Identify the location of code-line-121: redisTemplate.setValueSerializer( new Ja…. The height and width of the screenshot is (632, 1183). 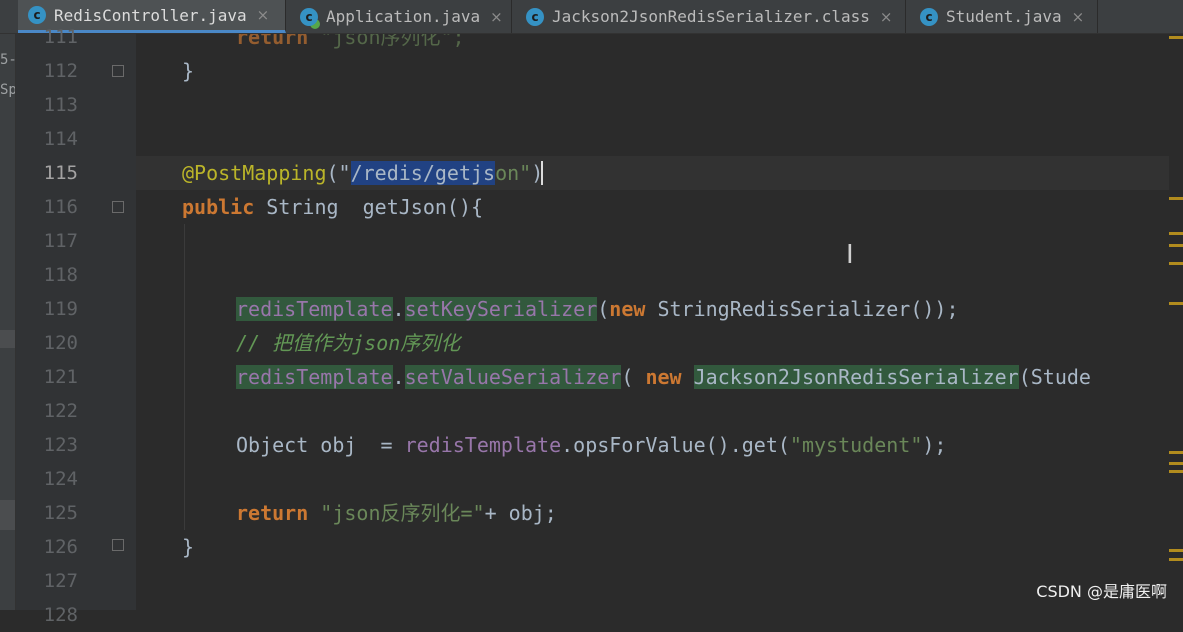
(663, 377).